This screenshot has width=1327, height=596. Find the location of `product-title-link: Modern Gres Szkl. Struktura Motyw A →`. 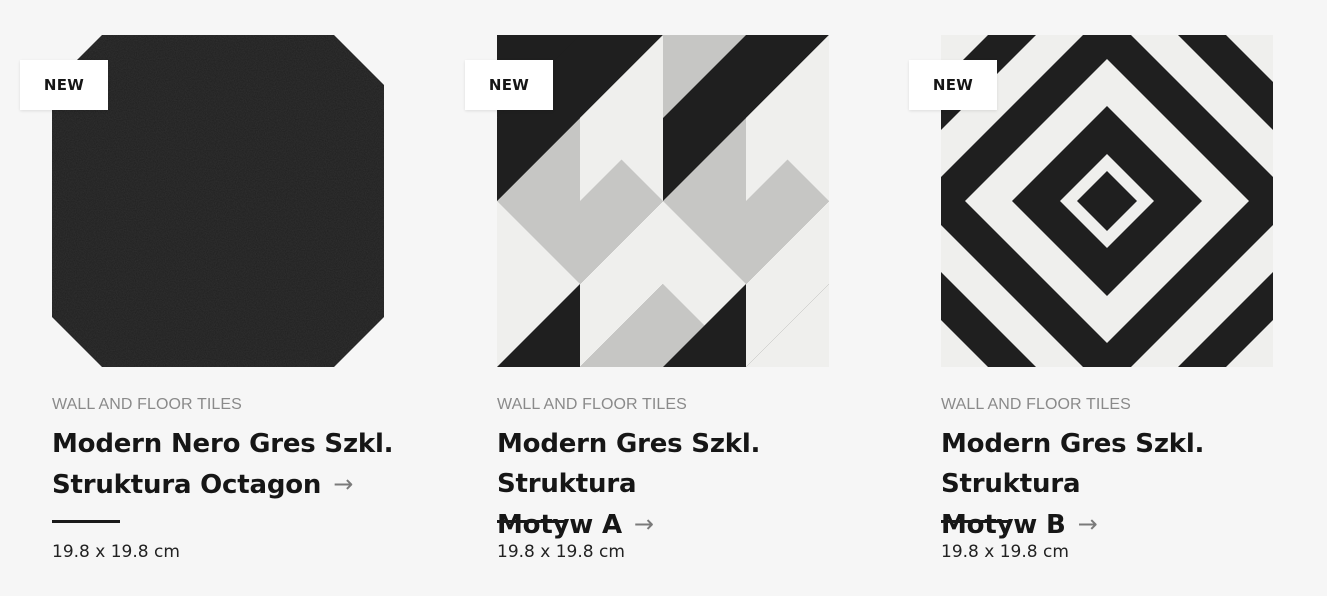

product-title-link: Modern Gres Szkl. Struktura Motyw A → is located at coordinates (692, 484).